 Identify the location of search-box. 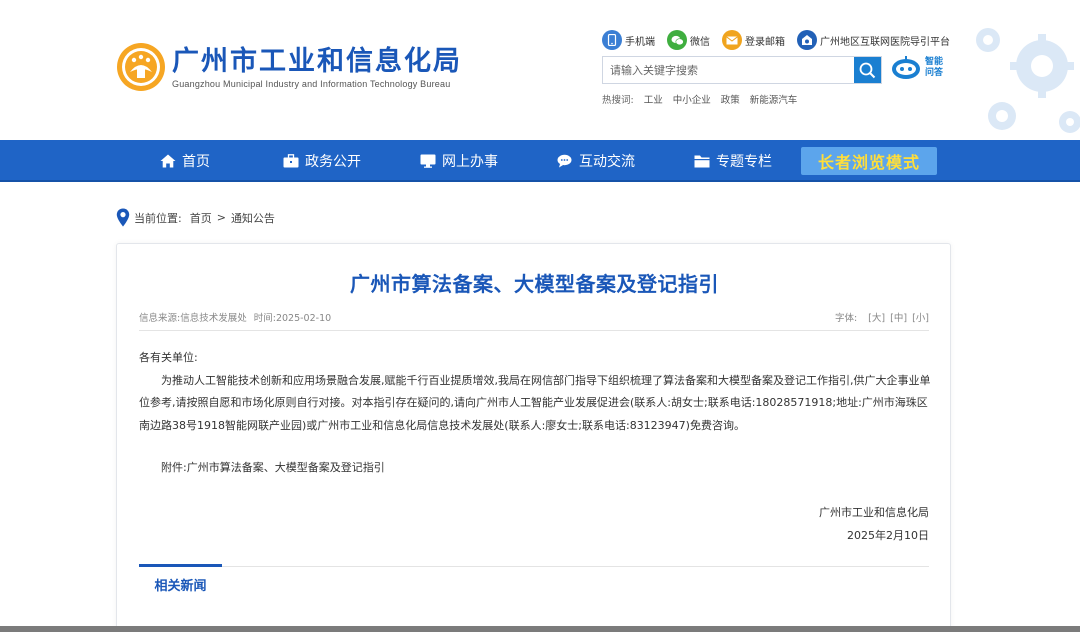
(742, 70).